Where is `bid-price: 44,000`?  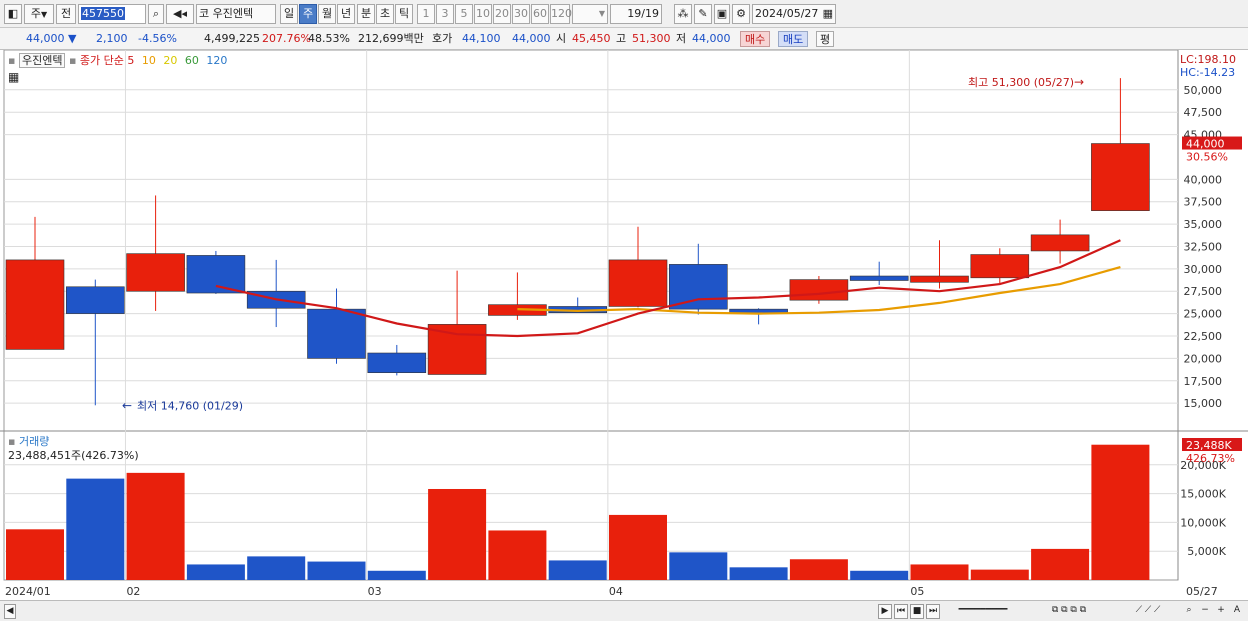 bid-price: 44,000 is located at coordinates (531, 38).